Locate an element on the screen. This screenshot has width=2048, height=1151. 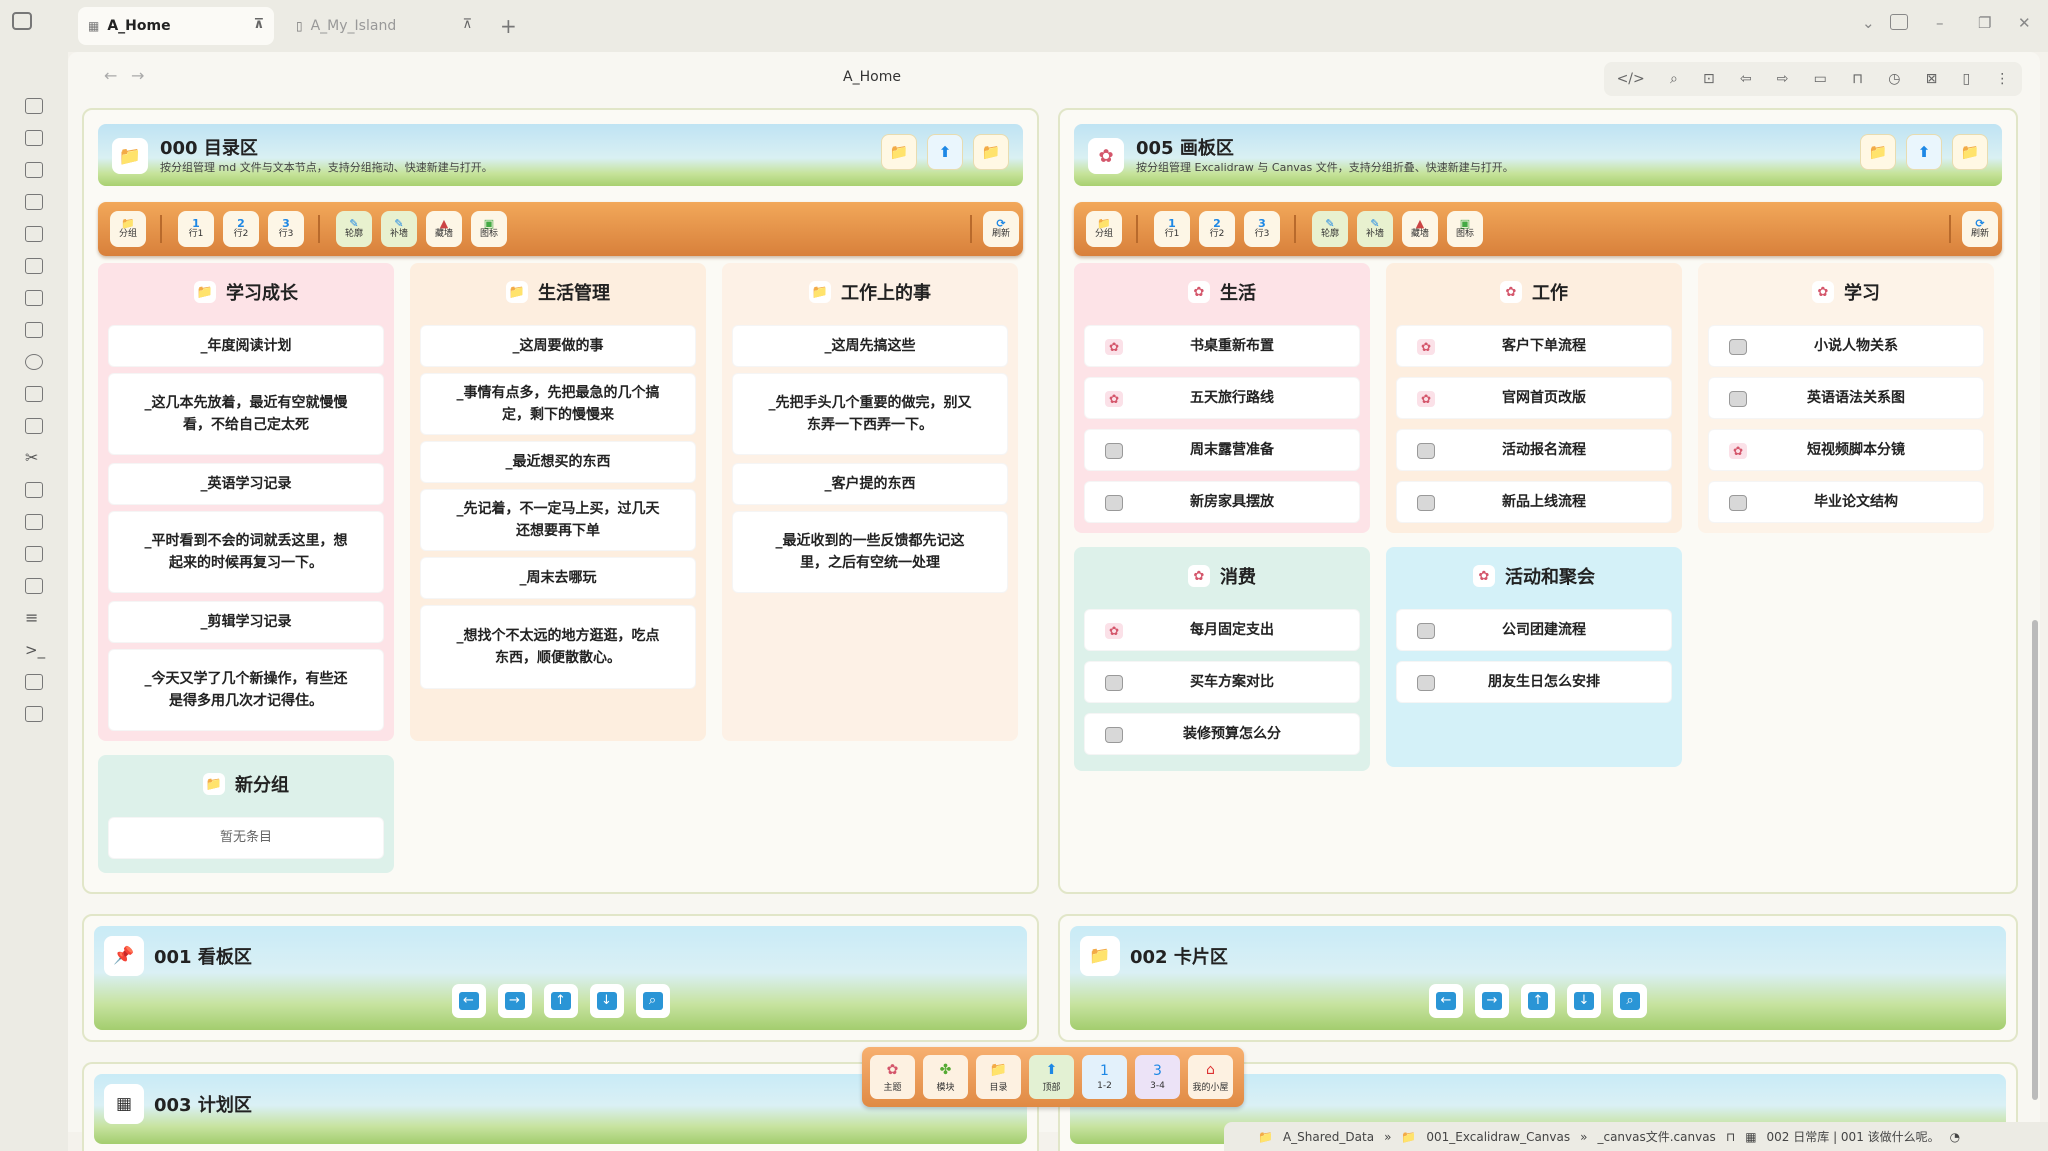
search-icon: ⌕ is located at coordinates (1674, 79).